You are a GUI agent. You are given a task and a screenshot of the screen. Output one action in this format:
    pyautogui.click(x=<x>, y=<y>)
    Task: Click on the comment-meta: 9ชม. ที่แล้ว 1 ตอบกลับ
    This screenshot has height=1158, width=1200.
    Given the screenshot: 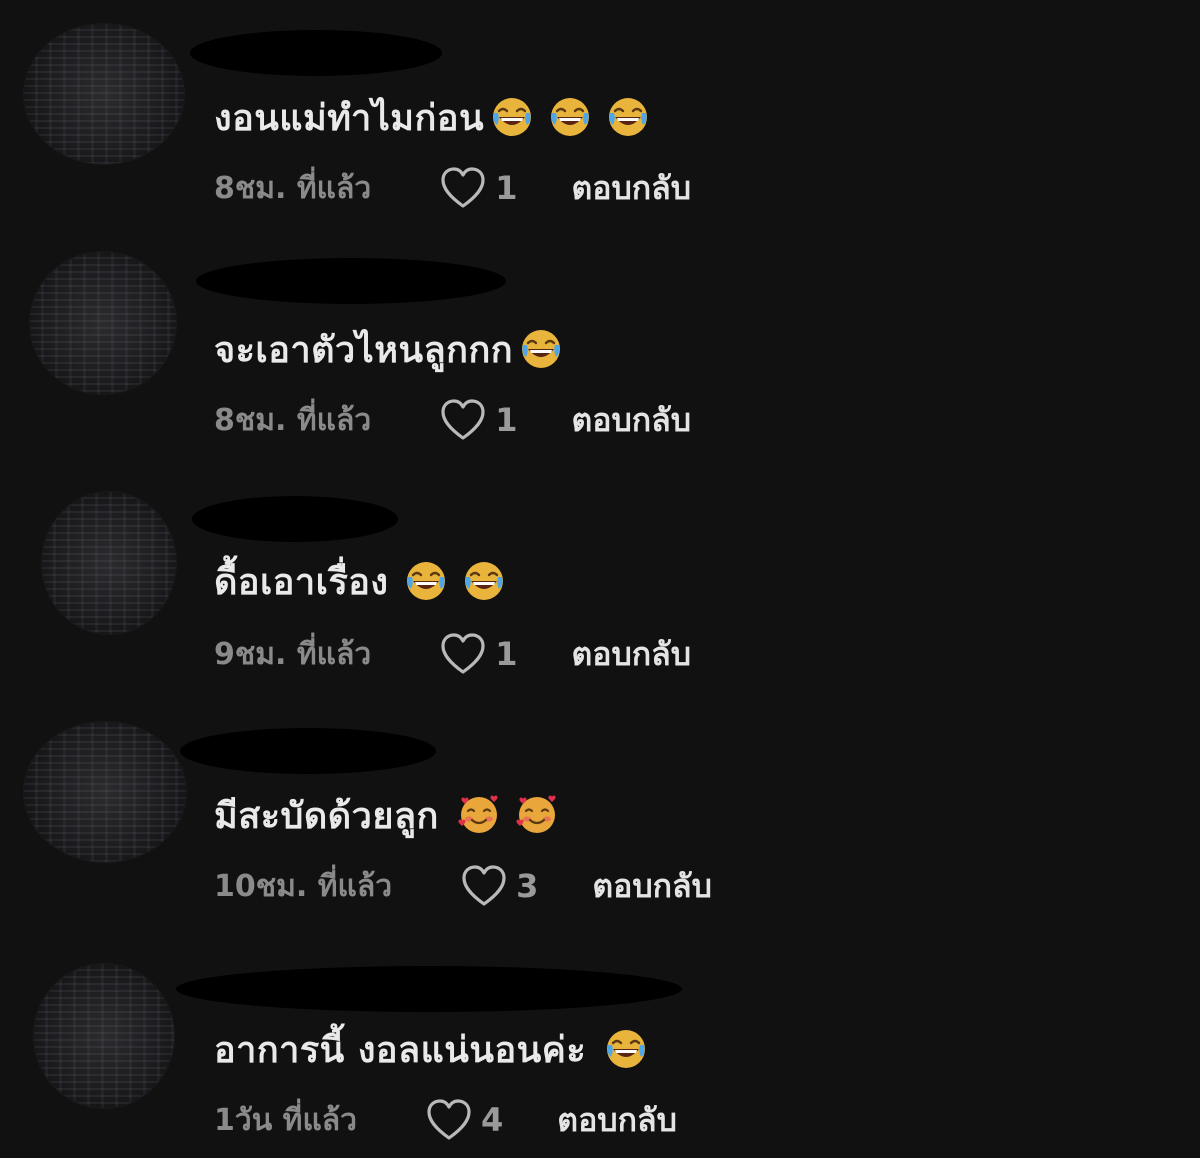 What is the action you would take?
    pyautogui.click(x=452, y=654)
    